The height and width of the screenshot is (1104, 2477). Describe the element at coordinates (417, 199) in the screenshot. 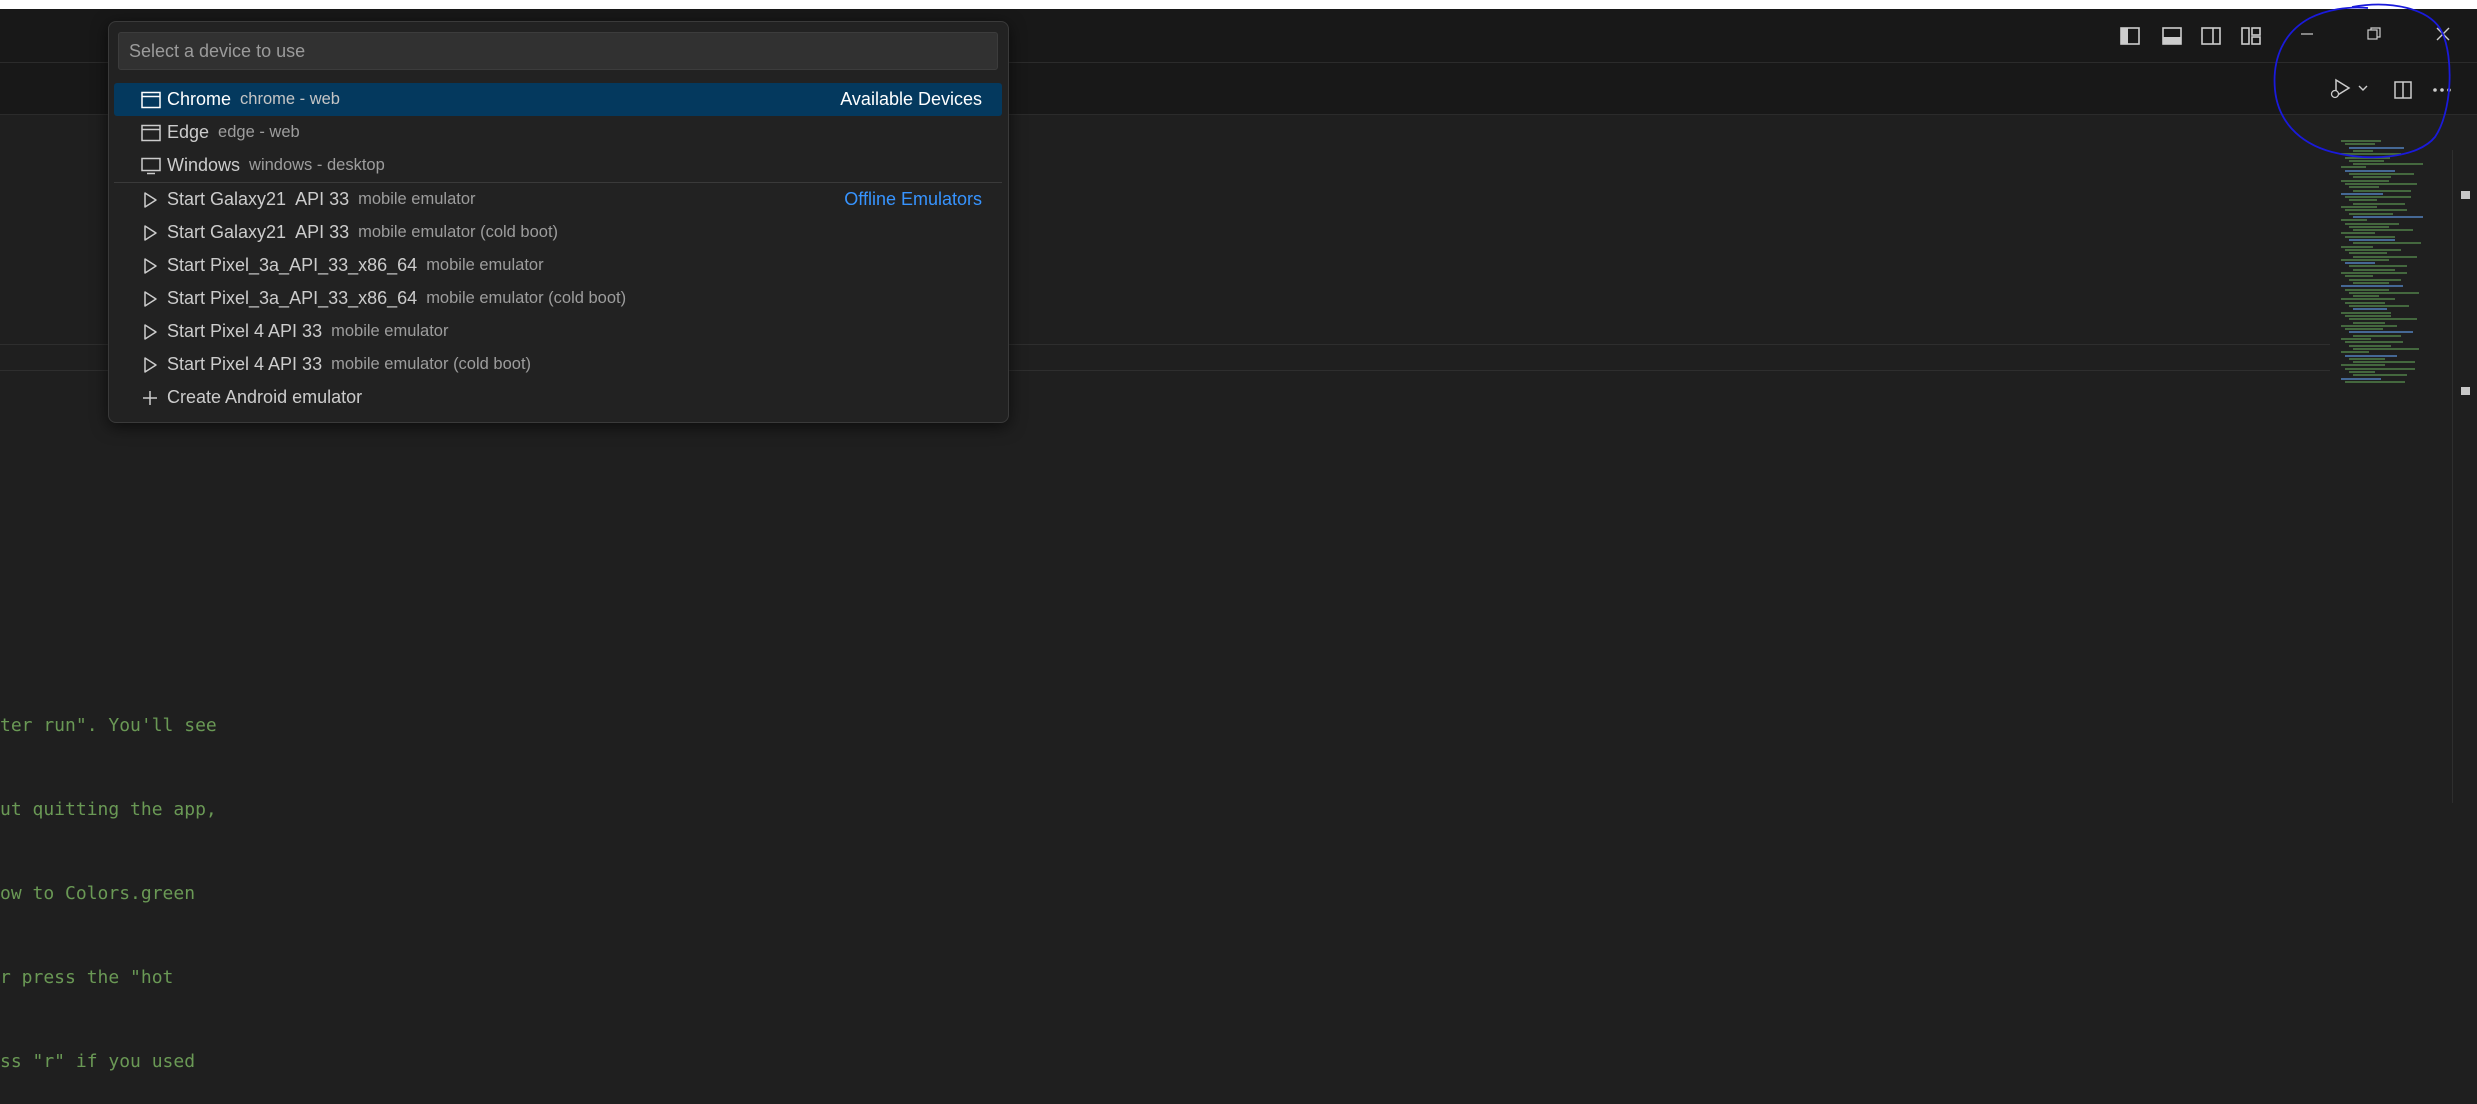

I see `device-option-description: mobile emulator` at that location.